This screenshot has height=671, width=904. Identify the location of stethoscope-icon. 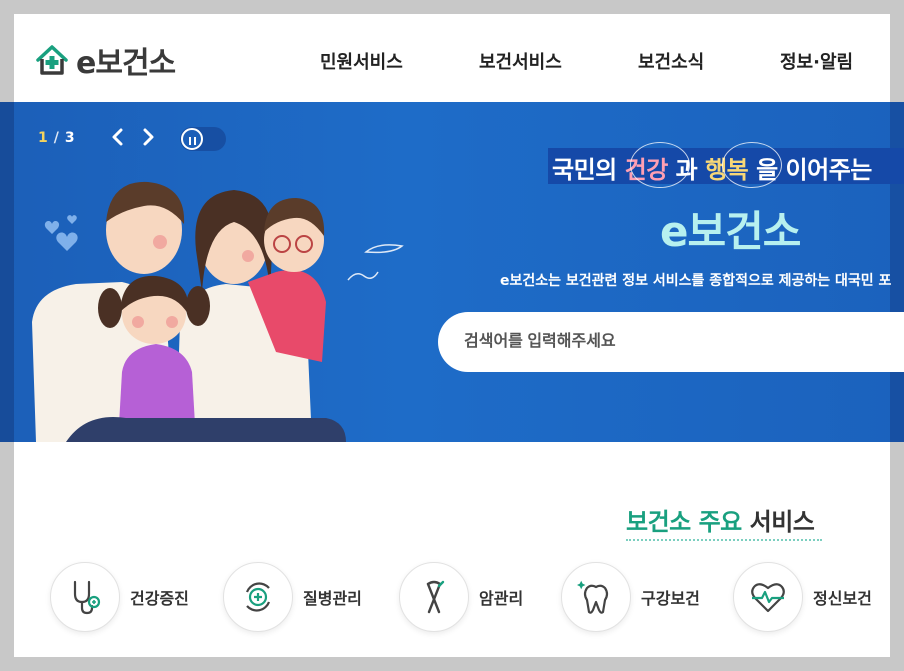
(87, 597).